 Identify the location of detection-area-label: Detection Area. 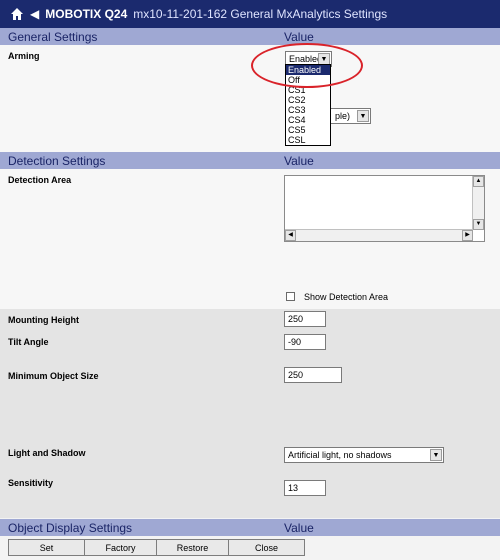
(40, 180).